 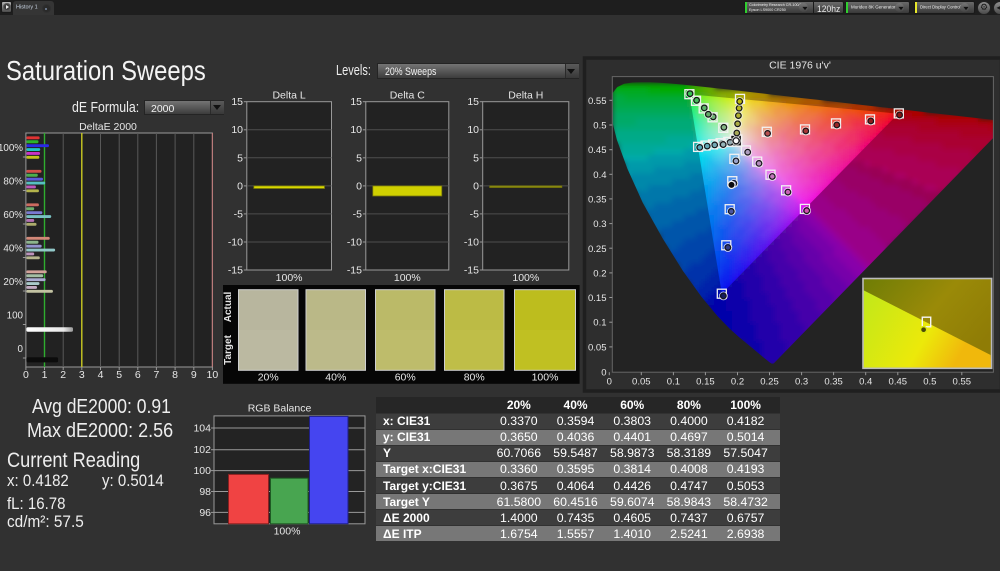 What do you see at coordinates (202, 450) in the screenshot?
I see `svg-text: 102` at bounding box center [202, 450].